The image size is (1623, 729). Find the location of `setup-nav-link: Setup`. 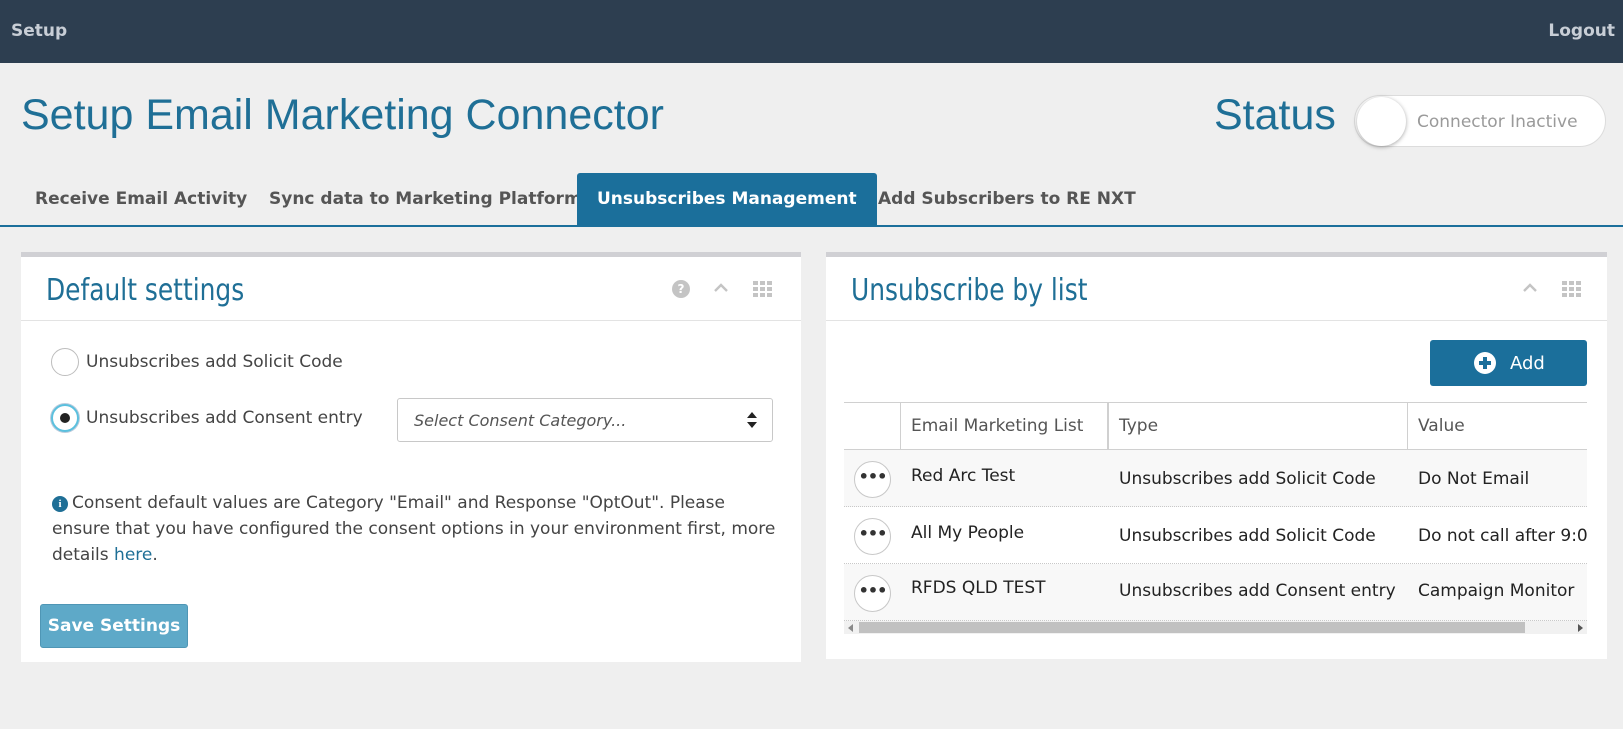

setup-nav-link: Setup is located at coordinates (39, 31).